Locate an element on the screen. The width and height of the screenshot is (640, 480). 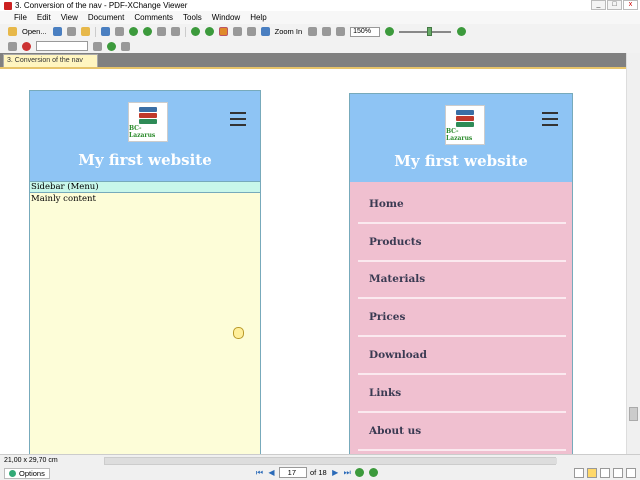
nav-item-materials: Materials is located at coordinates (462, 281).